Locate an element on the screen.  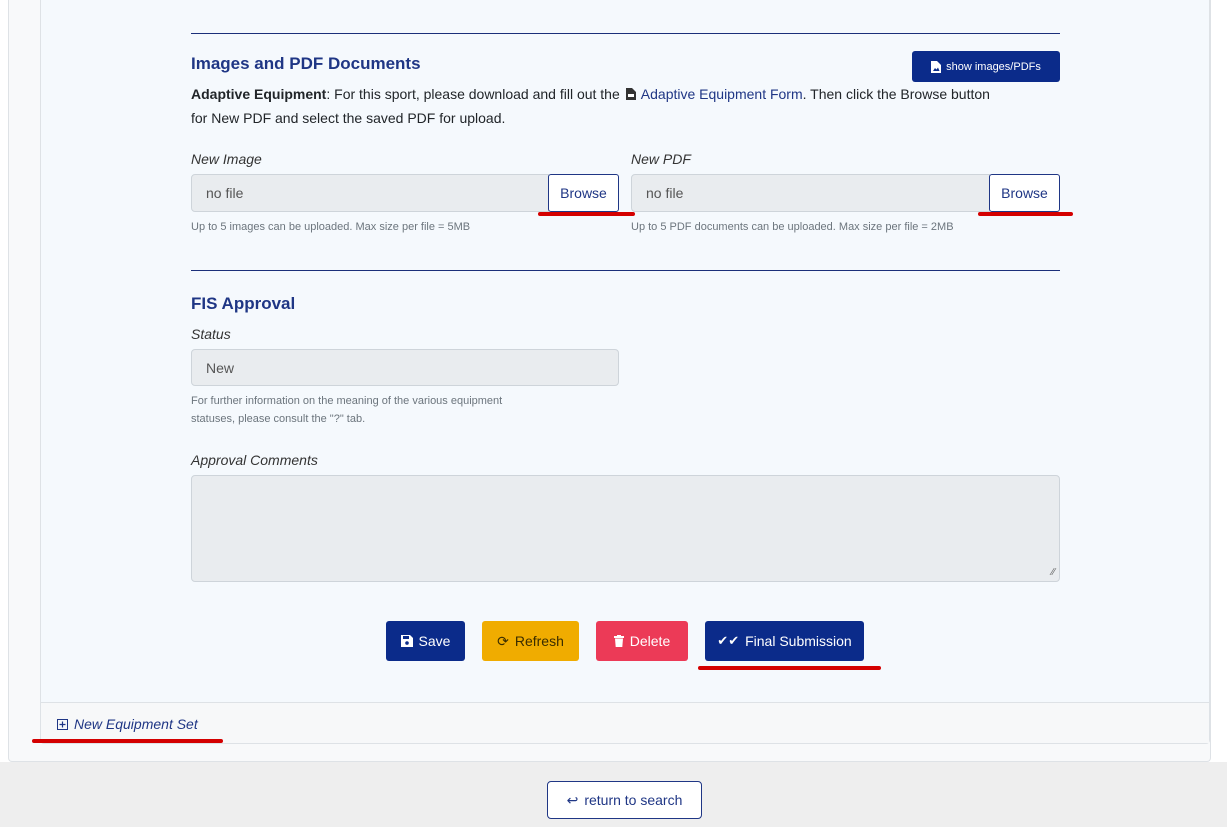
new-pdf-label: New PDF is located at coordinates (661, 159).